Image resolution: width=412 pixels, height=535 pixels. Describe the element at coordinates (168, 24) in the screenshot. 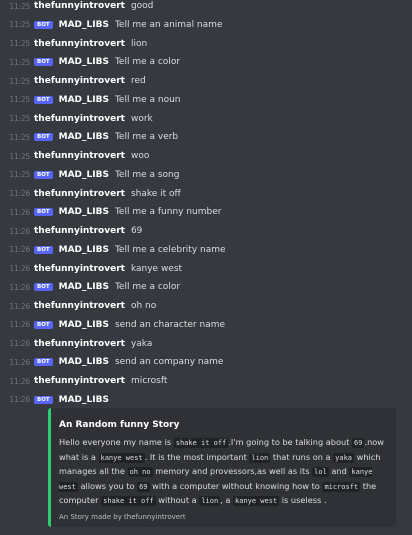

I see `message-text: Tell me an animal name` at that location.